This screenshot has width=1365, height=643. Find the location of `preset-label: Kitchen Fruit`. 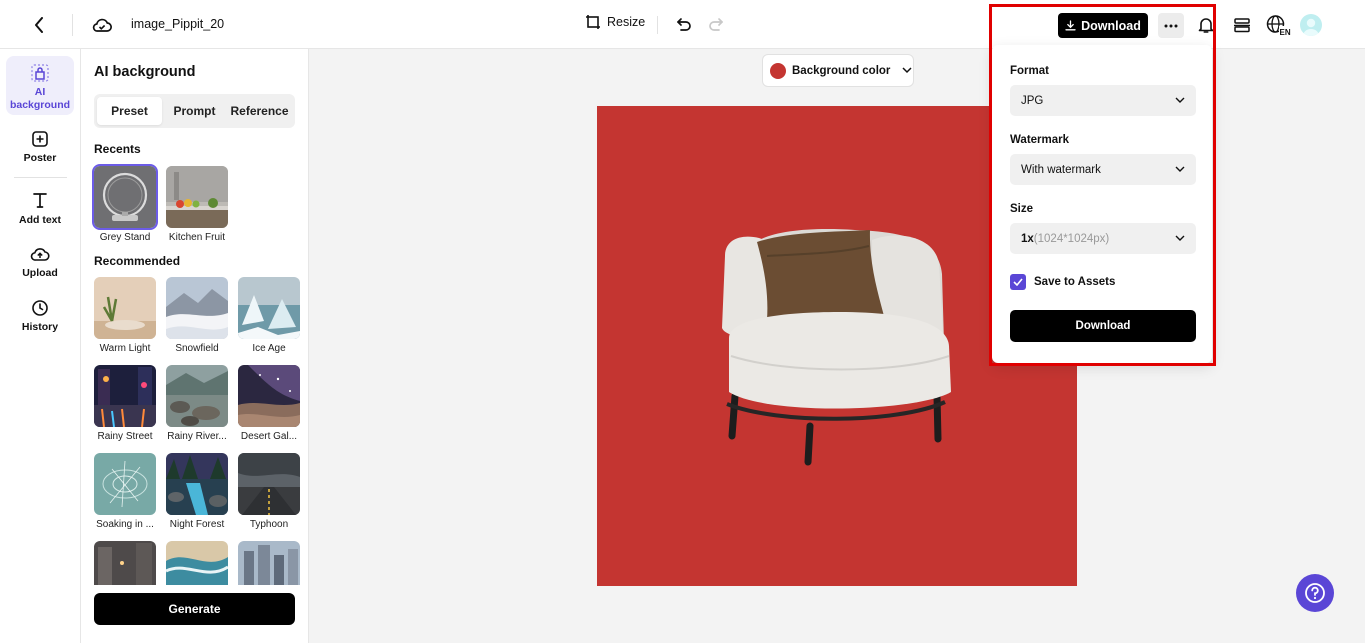

preset-label: Kitchen Fruit is located at coordinates (197, 237).